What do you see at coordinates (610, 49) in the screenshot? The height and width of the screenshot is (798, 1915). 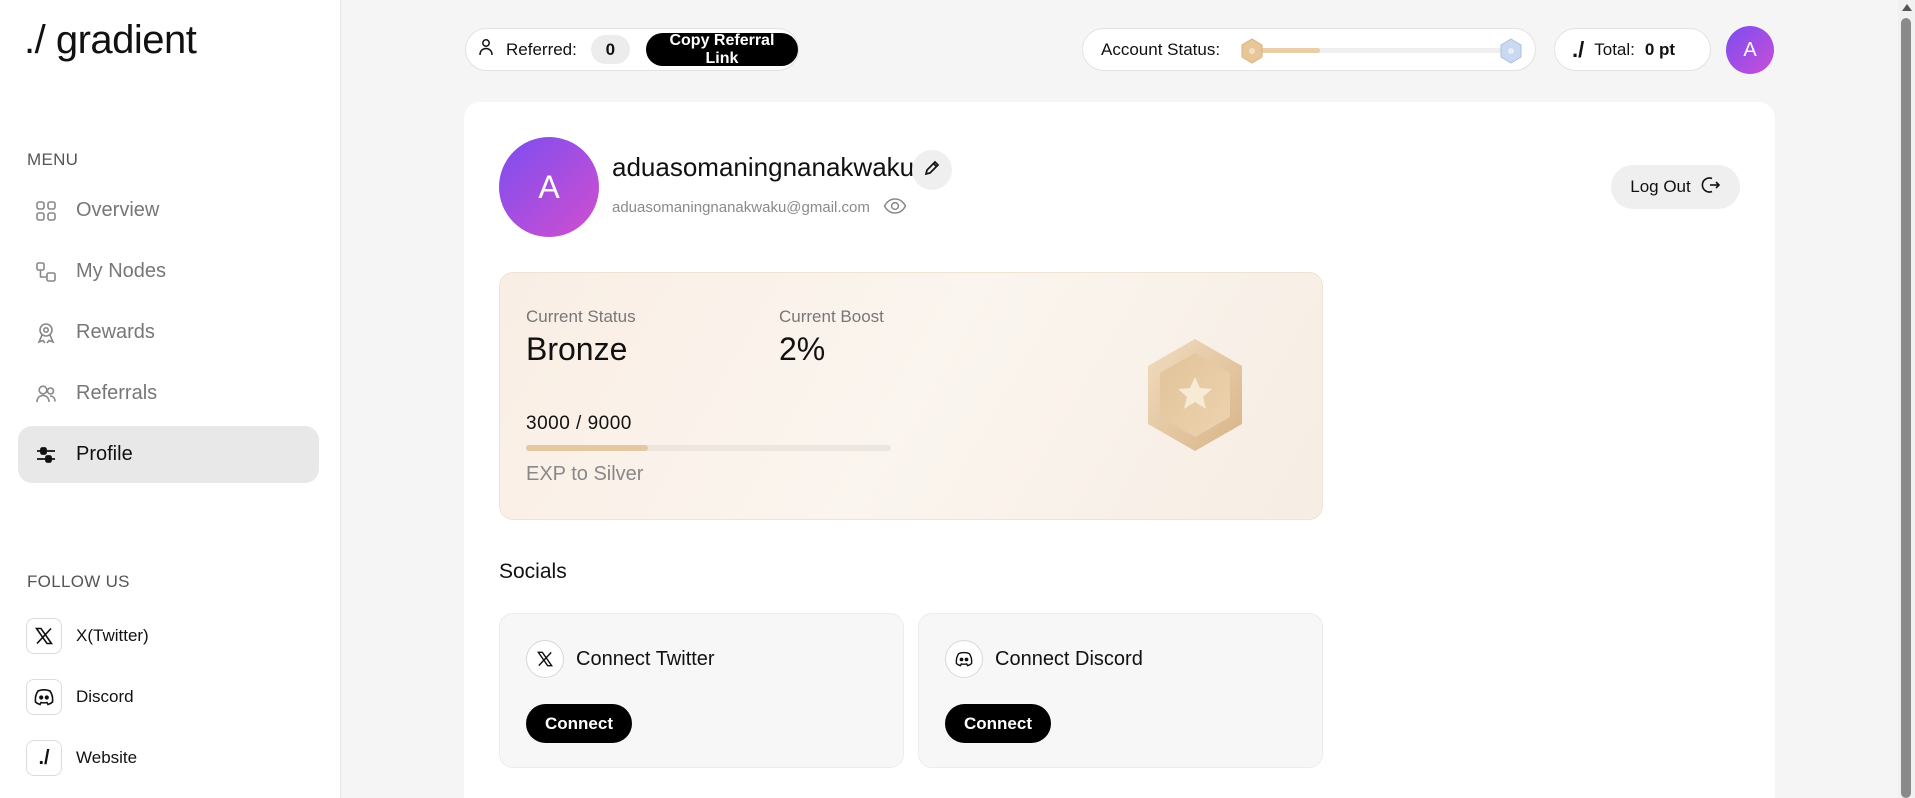 I see `referred-count: 0` at bounding box center [610, 49].